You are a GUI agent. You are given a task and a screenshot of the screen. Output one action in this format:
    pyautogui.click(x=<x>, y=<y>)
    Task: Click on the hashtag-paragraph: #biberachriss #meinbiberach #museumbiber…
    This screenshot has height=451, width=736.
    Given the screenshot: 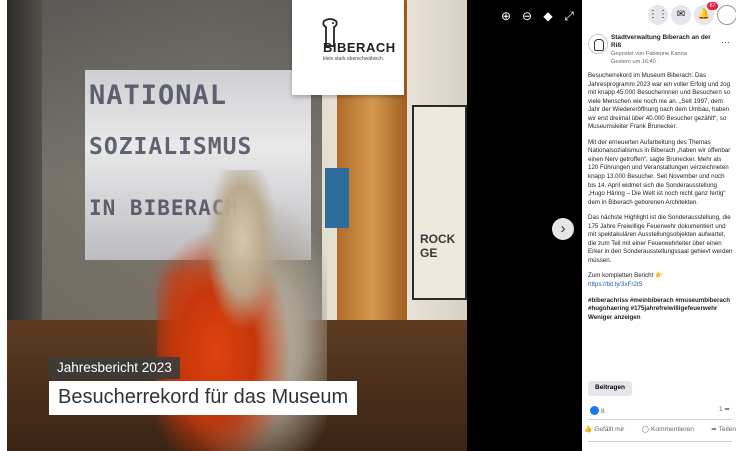 What is the action you would take?
    pyautogui.click(x=660, y=310)
    